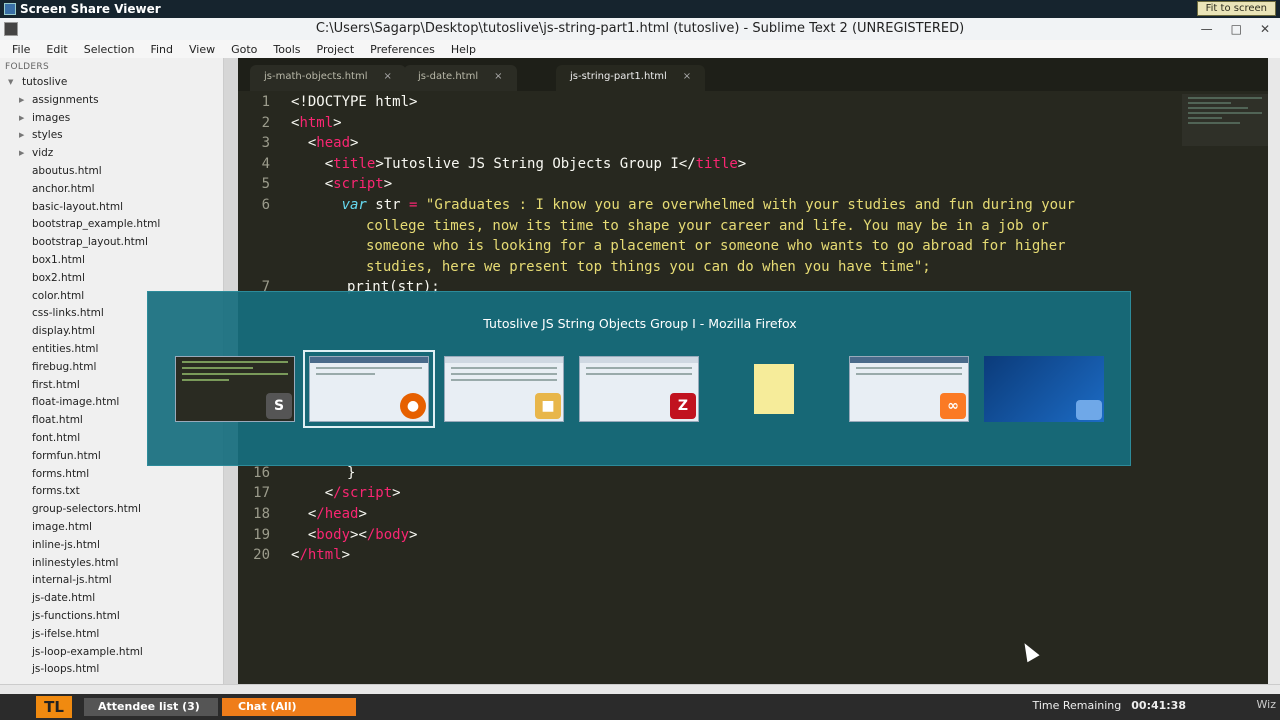  Describe the element at coordinates (639, 389) in the screenshot. I see `switcher-thumb-filezilla: Z` at that location.